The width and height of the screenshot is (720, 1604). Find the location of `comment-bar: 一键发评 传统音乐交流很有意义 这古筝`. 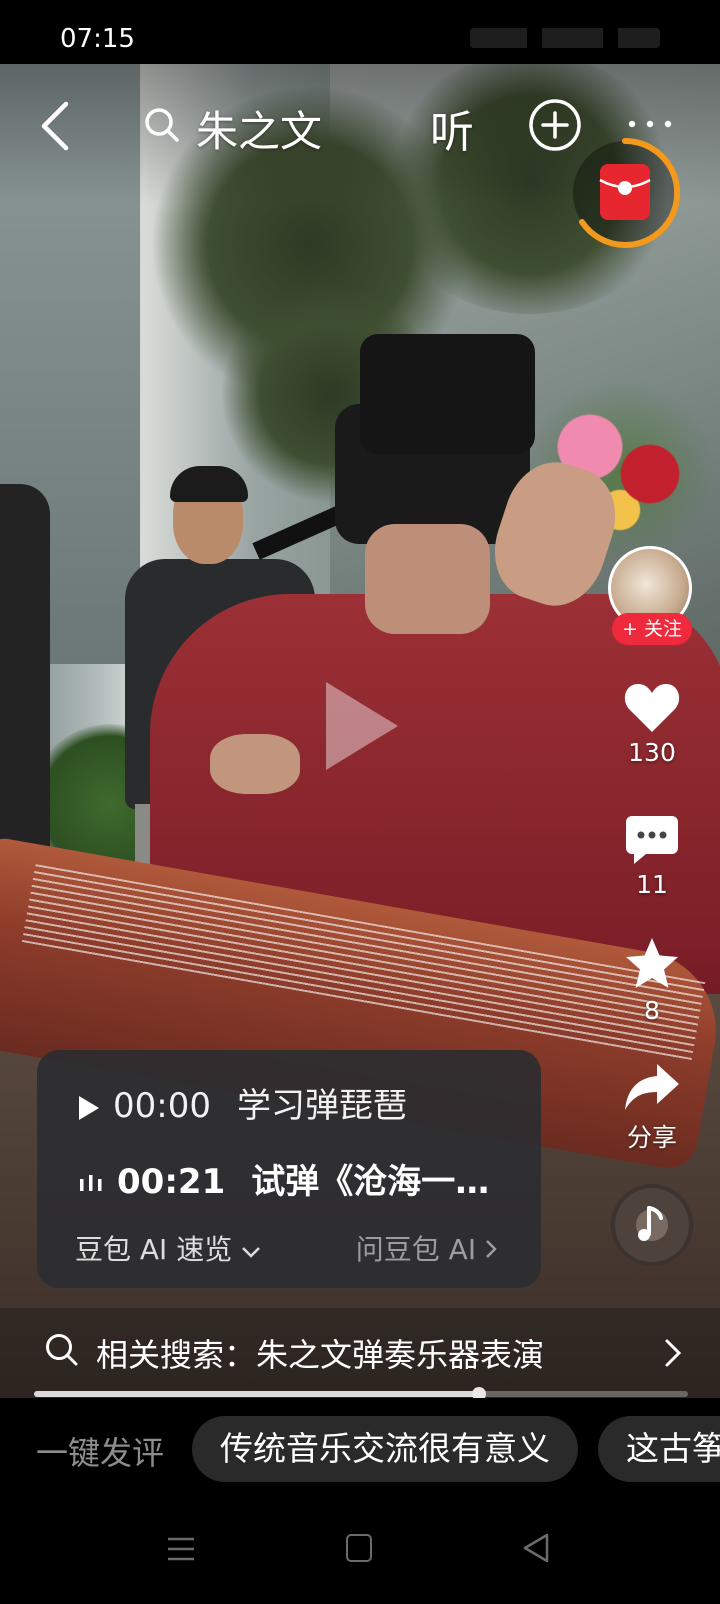

comment-bar: 一键发评 传统音乐交流很有意义 这古筝 is located at coordinates (360, 1448).